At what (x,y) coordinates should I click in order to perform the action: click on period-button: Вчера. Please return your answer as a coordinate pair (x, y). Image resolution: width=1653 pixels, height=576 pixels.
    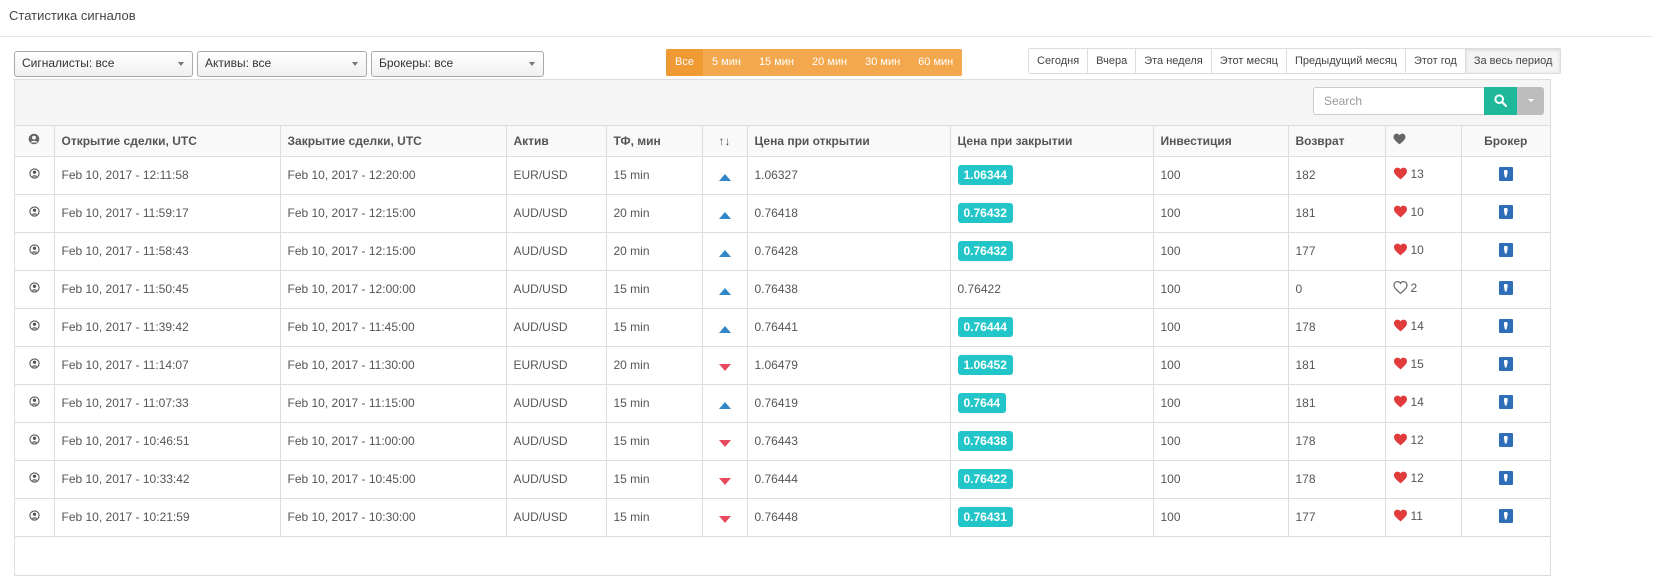
    Looking at the image, I should click on (1112, 61).